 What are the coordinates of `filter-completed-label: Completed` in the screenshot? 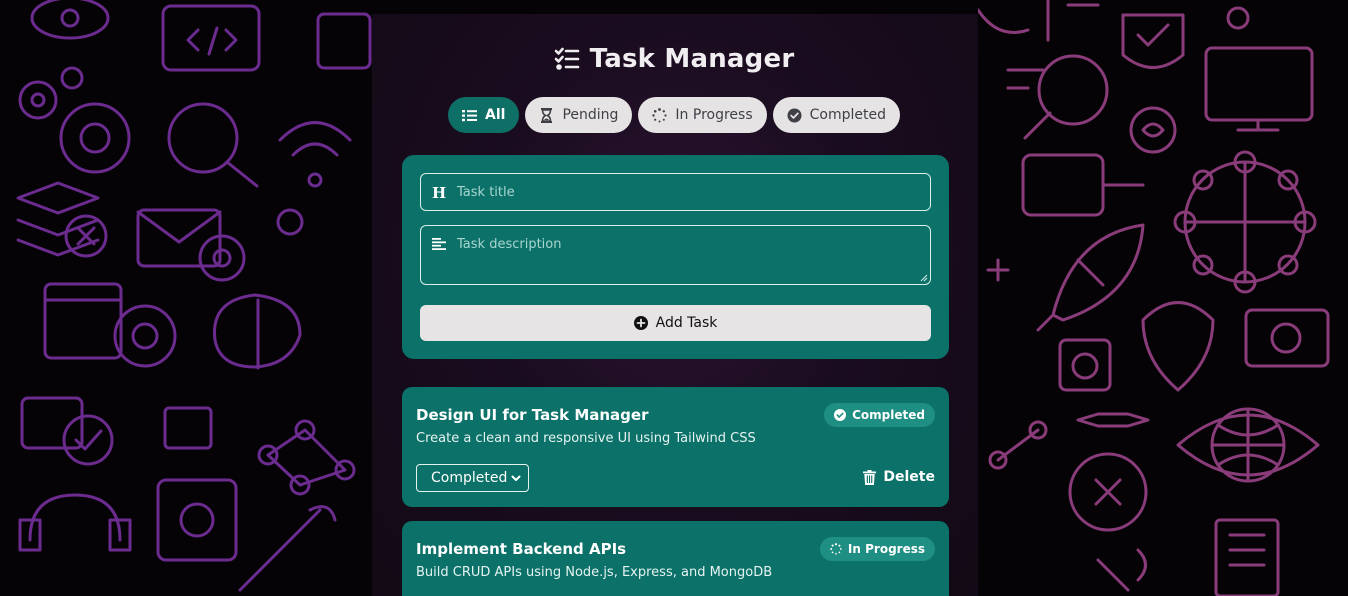 It's located at (847, 115).